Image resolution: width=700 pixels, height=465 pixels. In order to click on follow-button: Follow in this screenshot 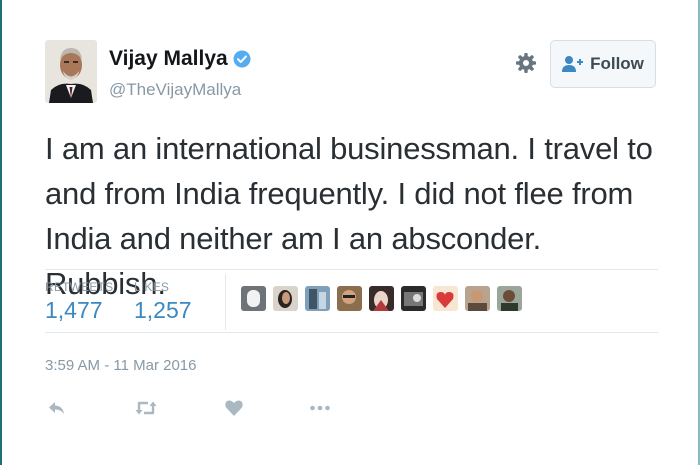, I will do `click(603, 64)`.